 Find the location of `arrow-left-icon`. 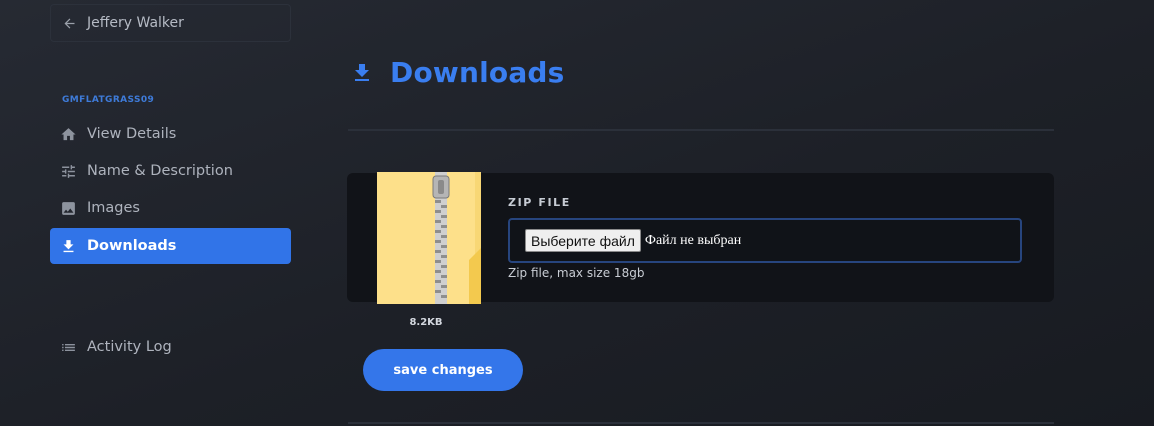

arrow-left-icon is located at coordinates (69, 23).